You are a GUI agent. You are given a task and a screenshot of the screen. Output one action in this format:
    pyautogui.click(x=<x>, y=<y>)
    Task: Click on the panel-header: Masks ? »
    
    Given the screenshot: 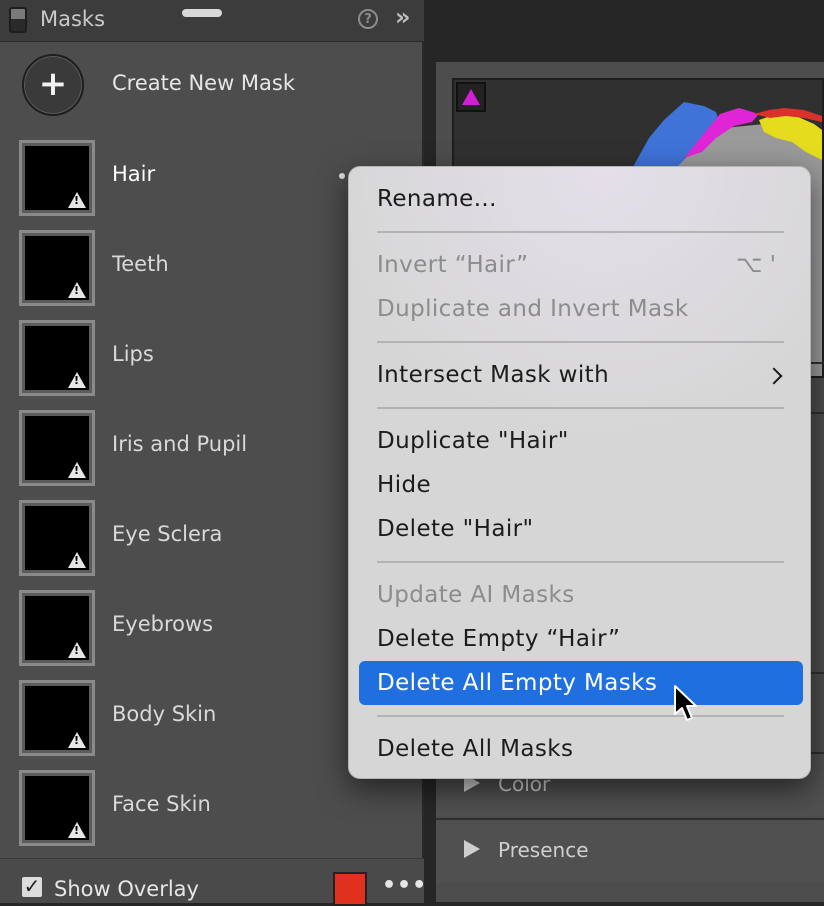 What is the action you would take?
    pyautogui.click(x=212, y=21)
    